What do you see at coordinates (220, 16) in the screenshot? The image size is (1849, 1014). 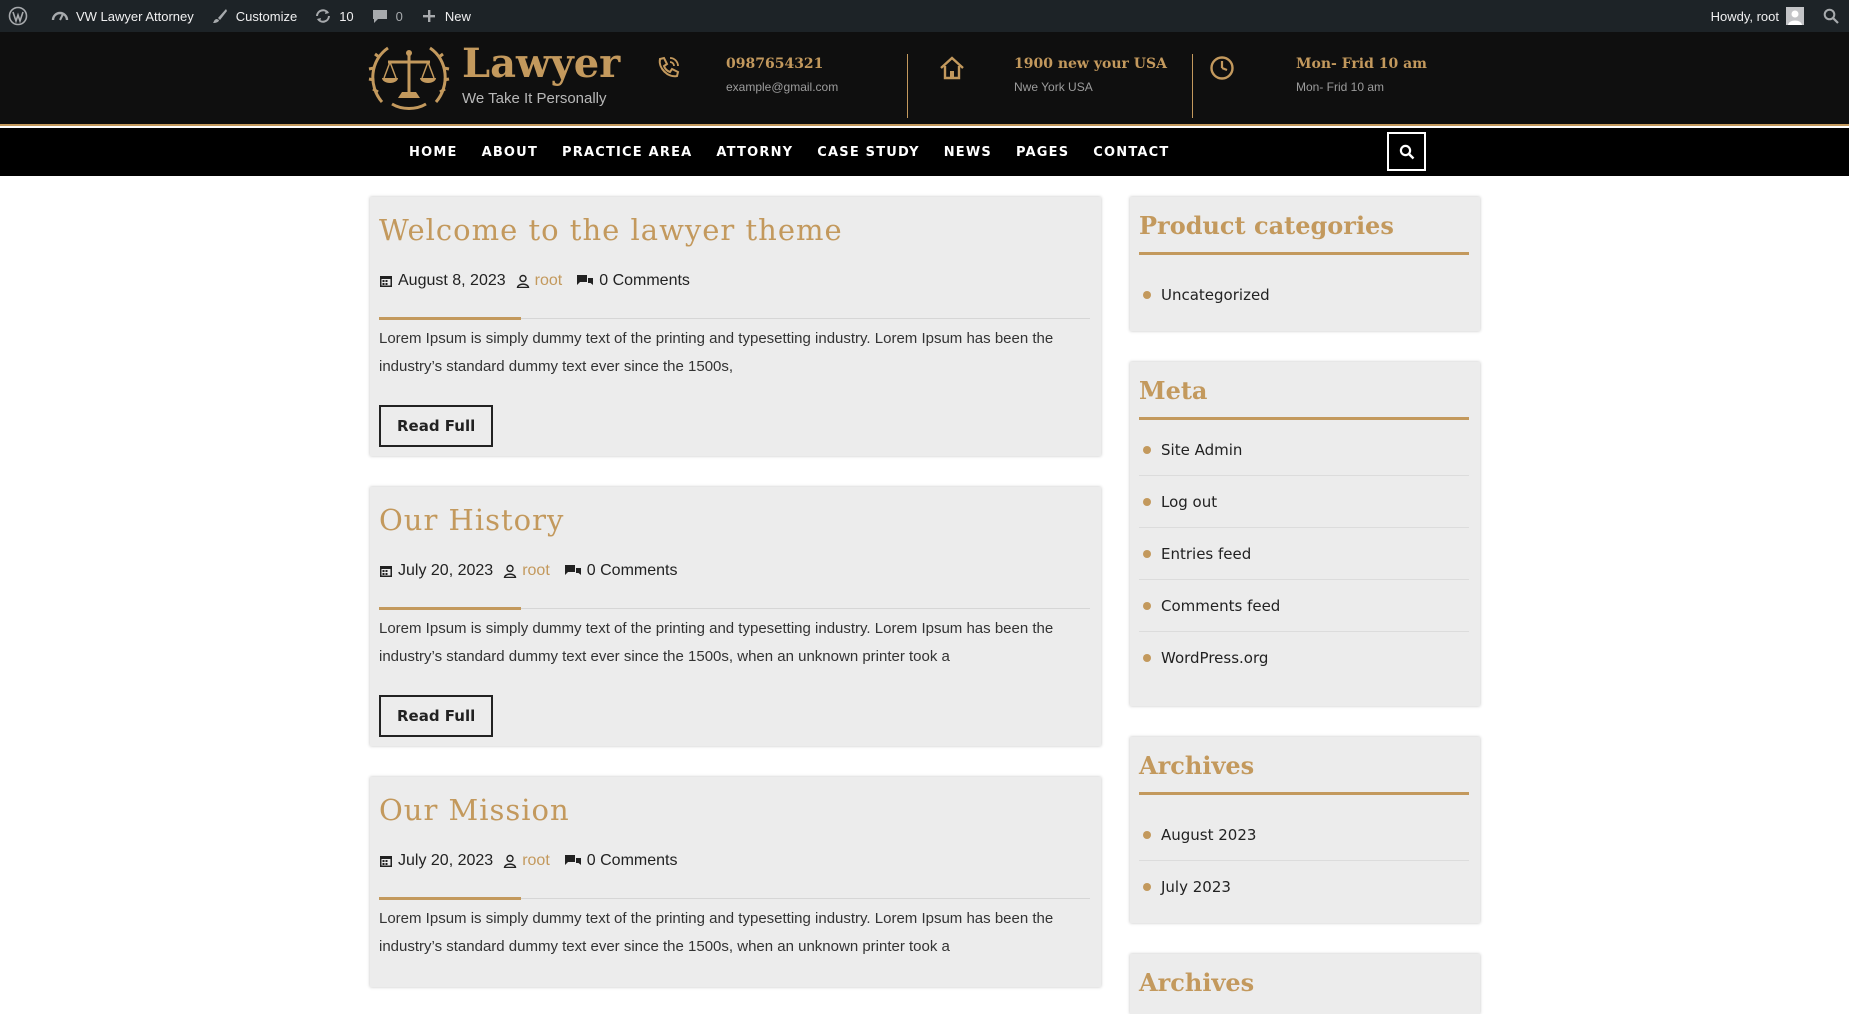 I see `brush-icon` at bounding box center [220, 16].